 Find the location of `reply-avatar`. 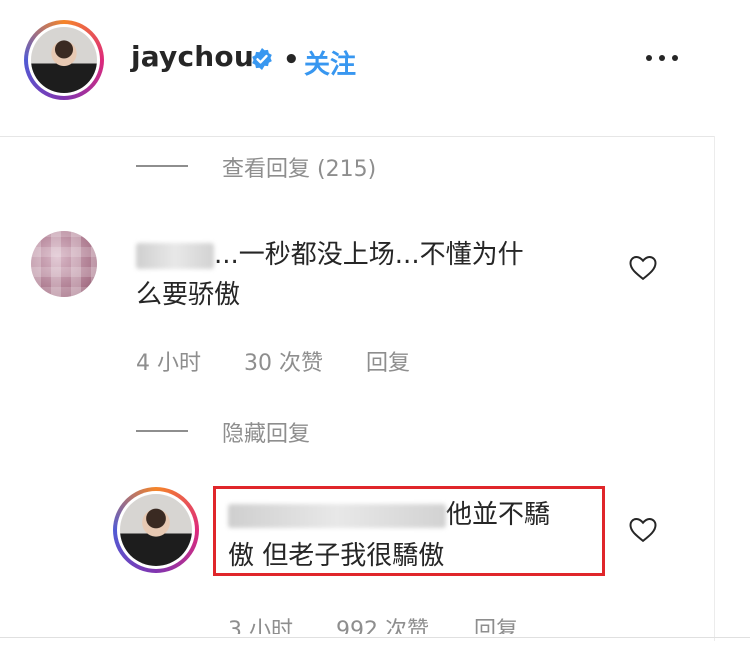

reply-avatar is located at coordinates (156, 530).